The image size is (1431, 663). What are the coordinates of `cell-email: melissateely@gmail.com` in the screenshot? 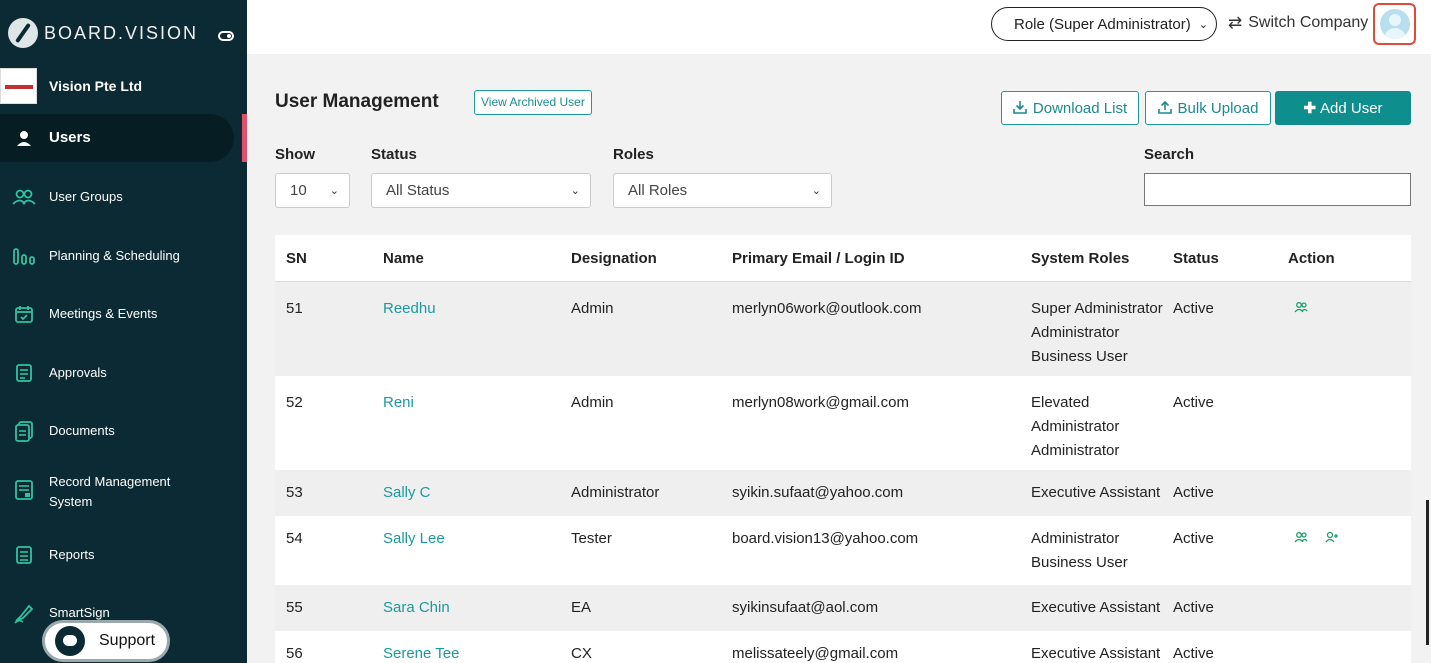 It's located at (815, 653).